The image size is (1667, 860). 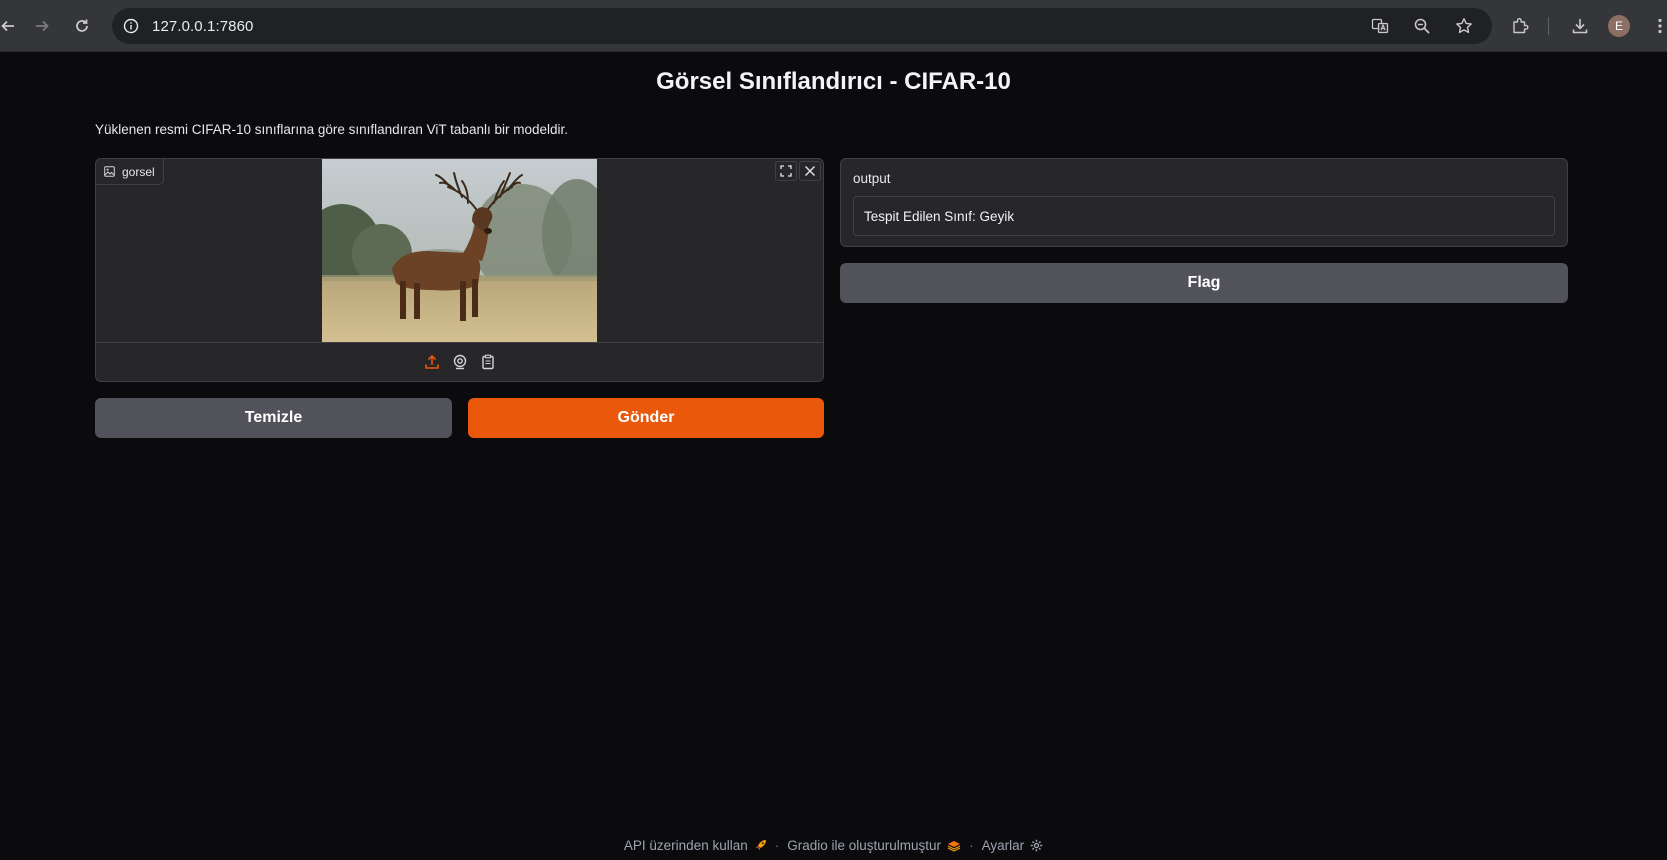 I want to click on api-link: API üzerinden kullan, so click(x=695, y=845).